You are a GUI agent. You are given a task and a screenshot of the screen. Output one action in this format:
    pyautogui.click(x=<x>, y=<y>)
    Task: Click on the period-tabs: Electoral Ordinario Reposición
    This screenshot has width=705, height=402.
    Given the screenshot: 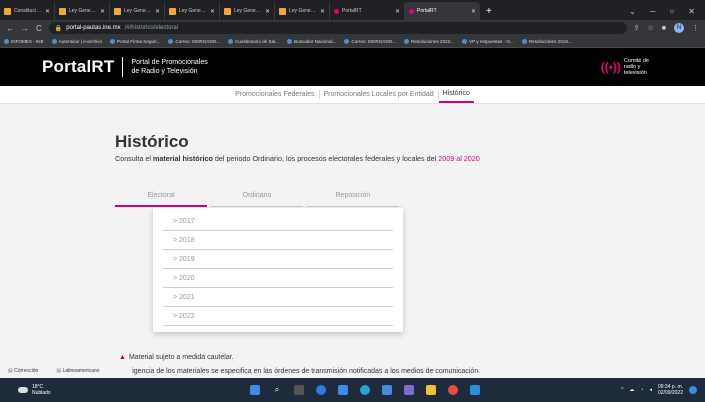 What is the action you would take?
    pyautogui.click(x=257, y=199)
    